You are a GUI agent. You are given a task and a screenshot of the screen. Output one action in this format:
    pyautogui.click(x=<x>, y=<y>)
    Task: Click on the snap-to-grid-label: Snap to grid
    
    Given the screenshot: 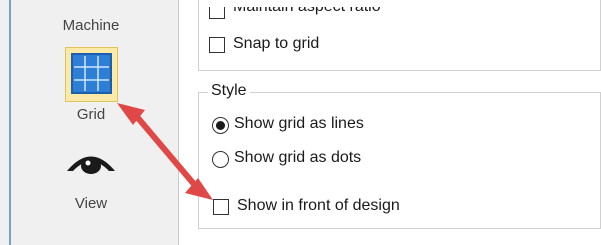 What is the action you would take?
    pyautogui.click(x=276, y=44)
    